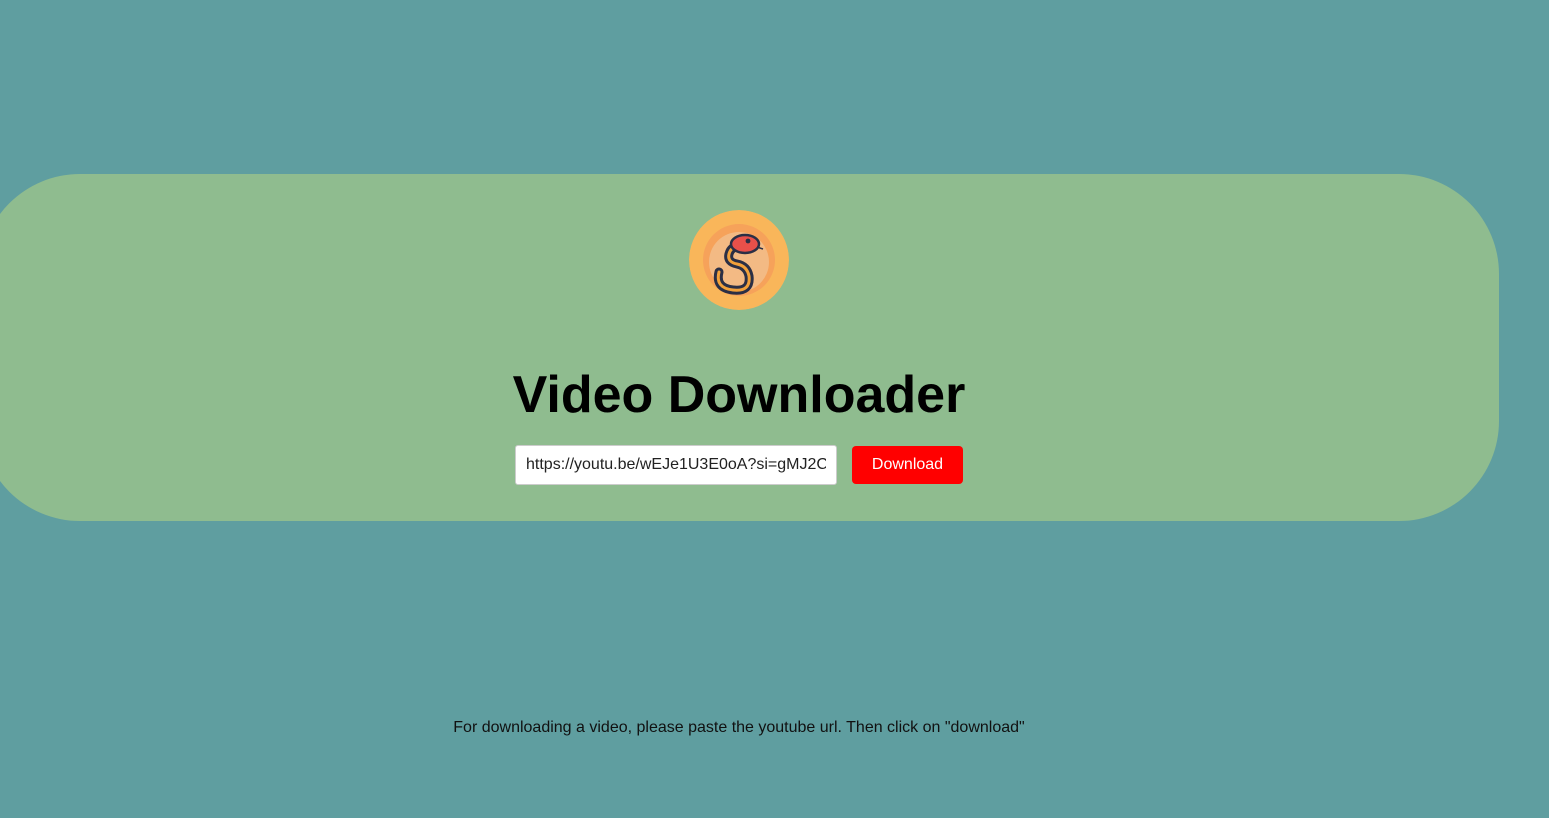  I want to click on download-button: Download, so click(907, 465).